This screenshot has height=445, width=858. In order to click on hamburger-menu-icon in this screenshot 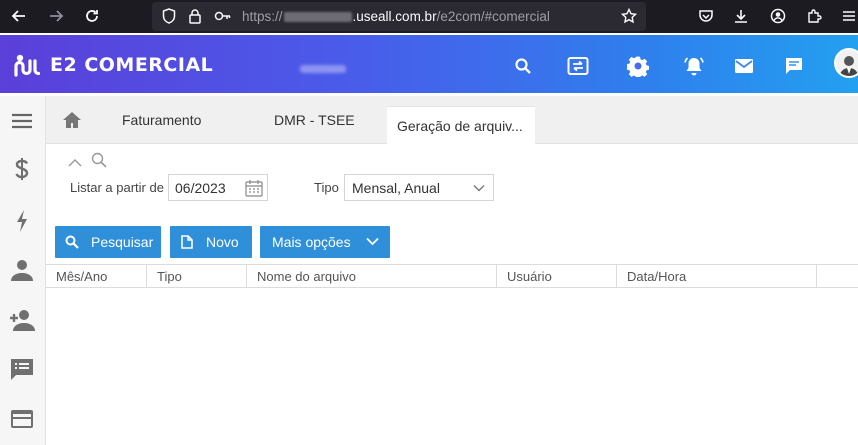, I will do `click(22, 121)`.